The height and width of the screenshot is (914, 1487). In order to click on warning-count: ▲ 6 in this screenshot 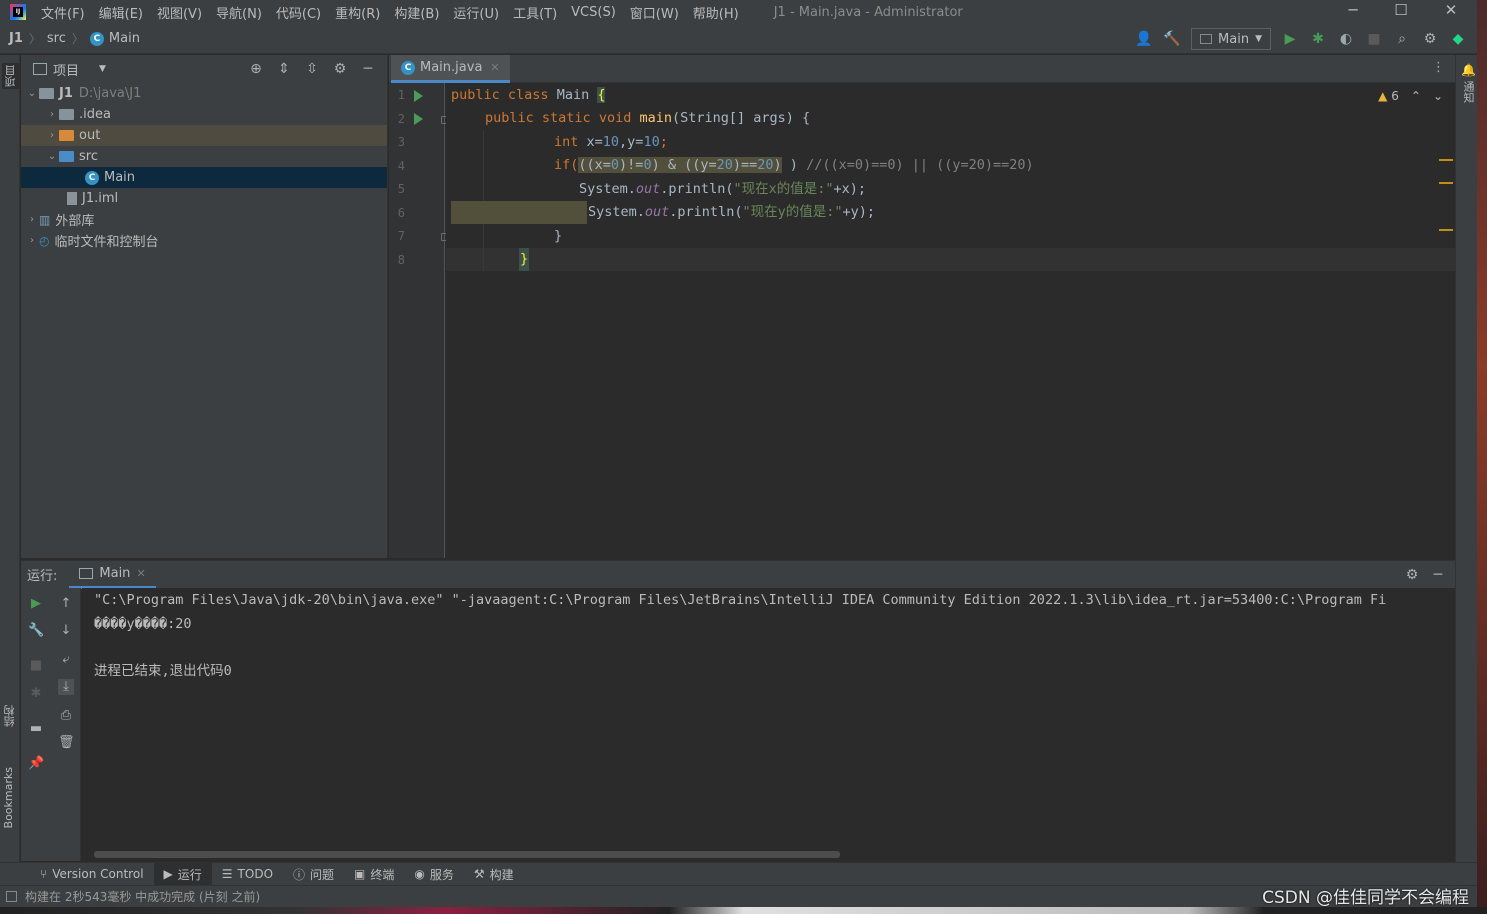, I will do `click(1388, 96)`.